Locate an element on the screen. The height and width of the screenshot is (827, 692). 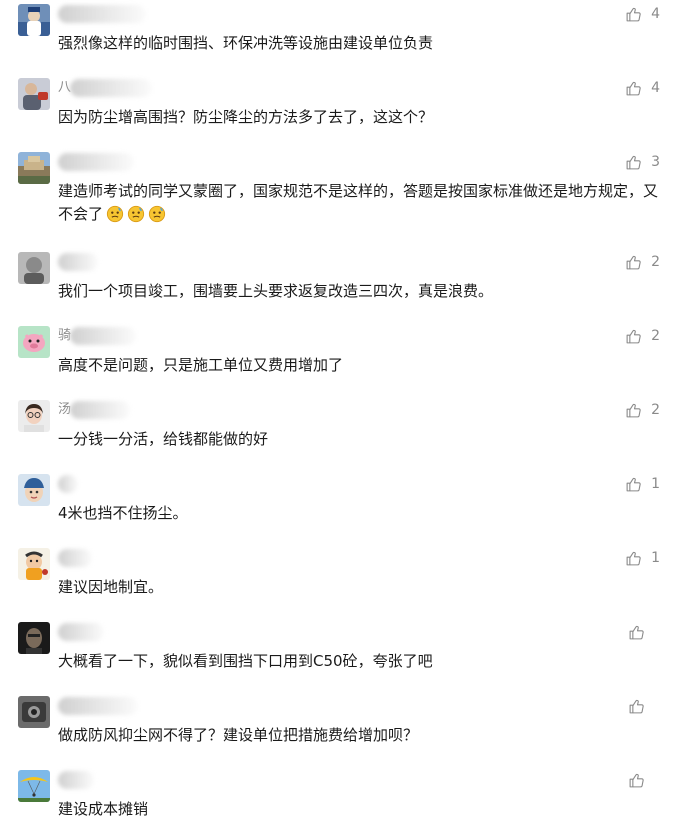
comment-text: 4米也挡不住扬尘。 is located at coordinates (123, 513).